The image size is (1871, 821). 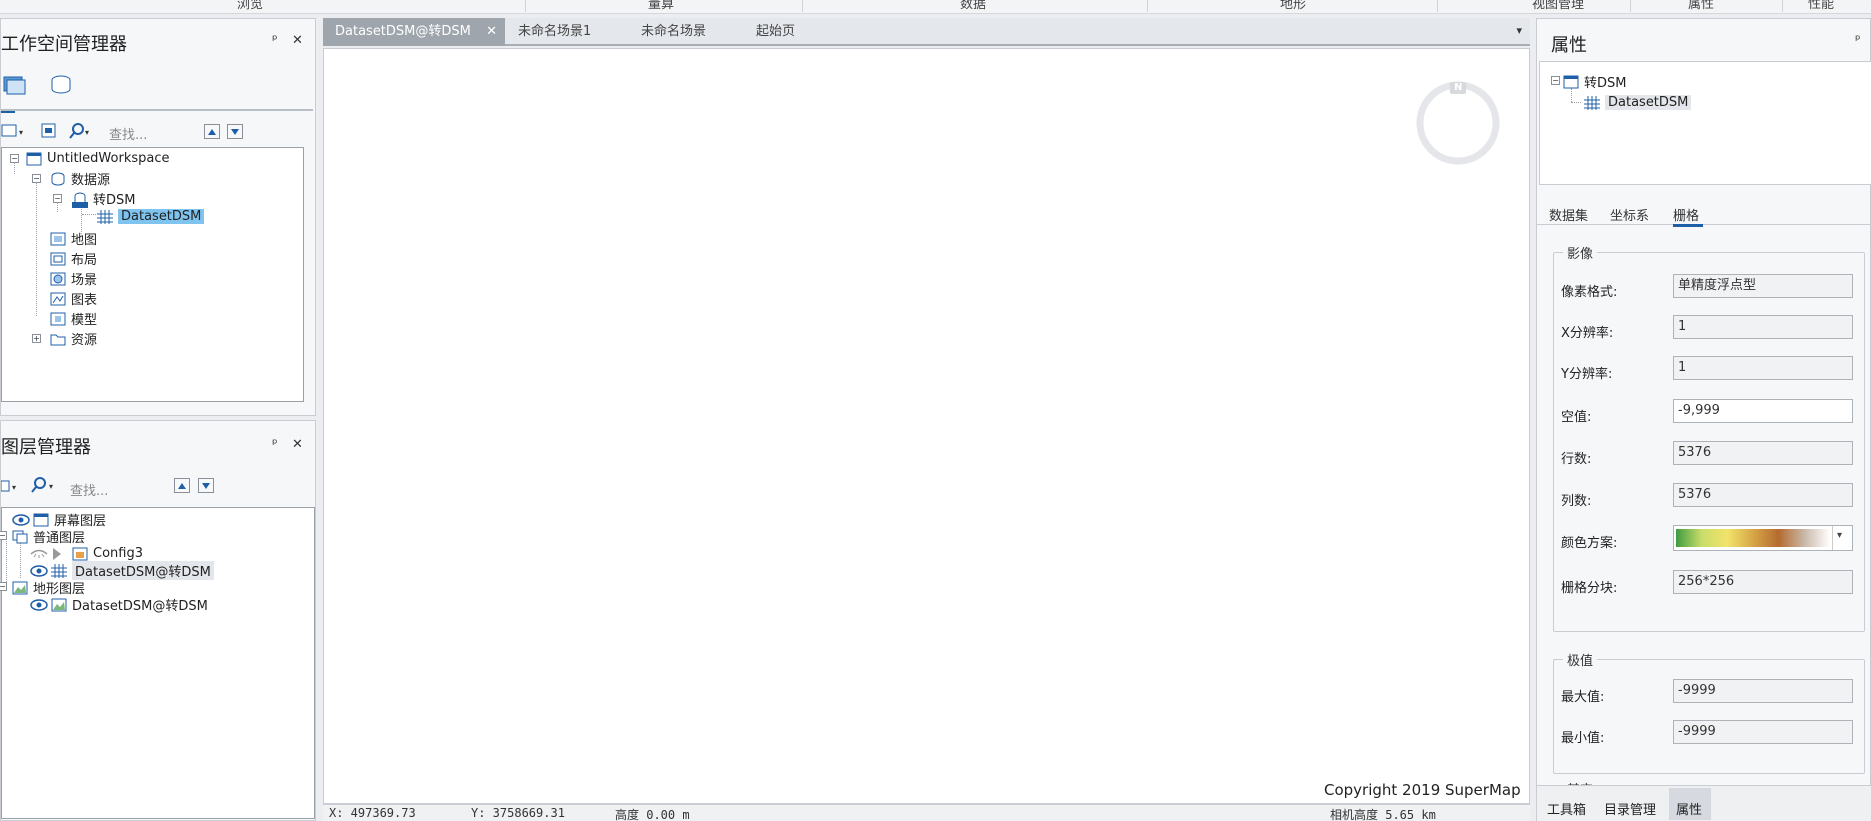 I want to click on tab-datasetdsm: DatasetDSM@转DSM ✕, so click(x=414, y=32).